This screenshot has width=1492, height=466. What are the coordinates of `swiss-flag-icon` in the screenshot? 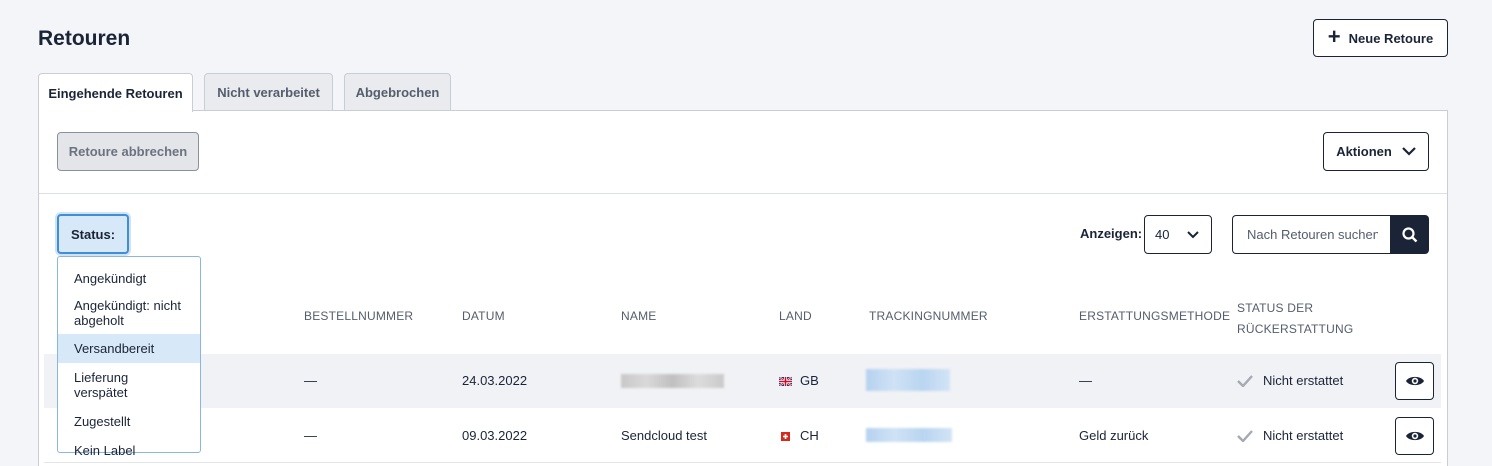 It's located at (785, 437).